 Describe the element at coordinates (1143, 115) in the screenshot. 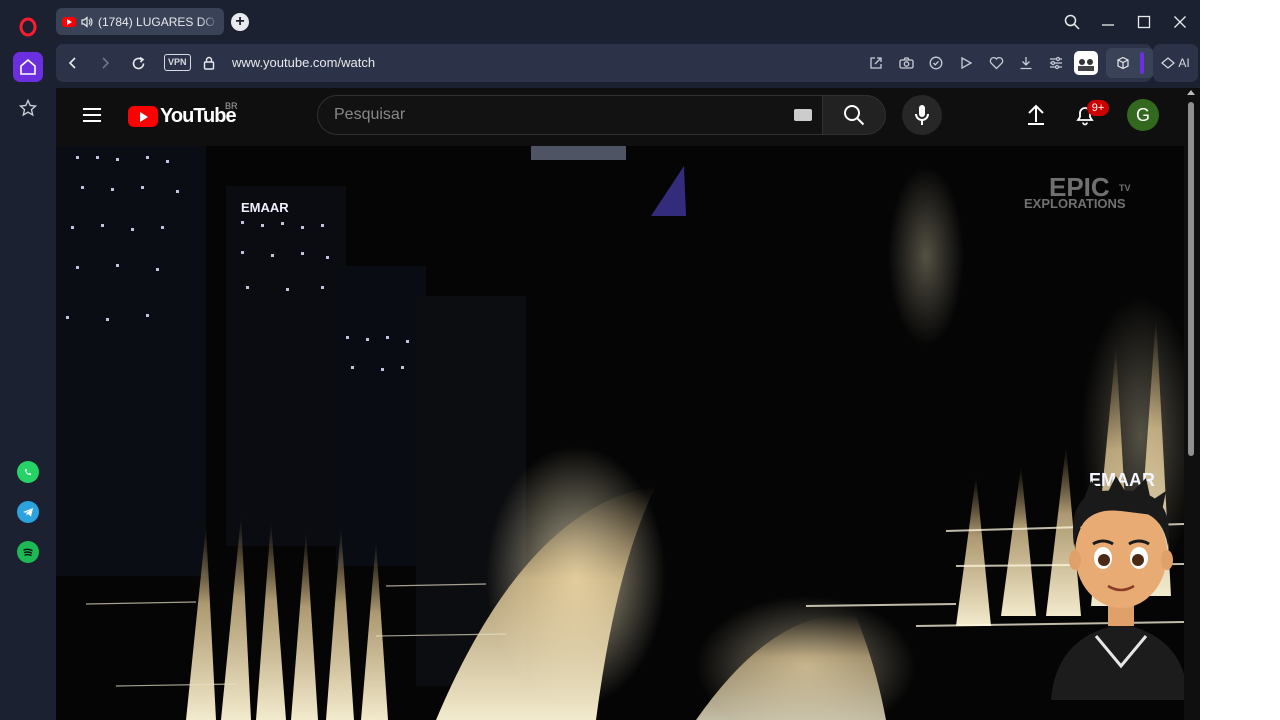

I see `account-avatar: G` at that location.